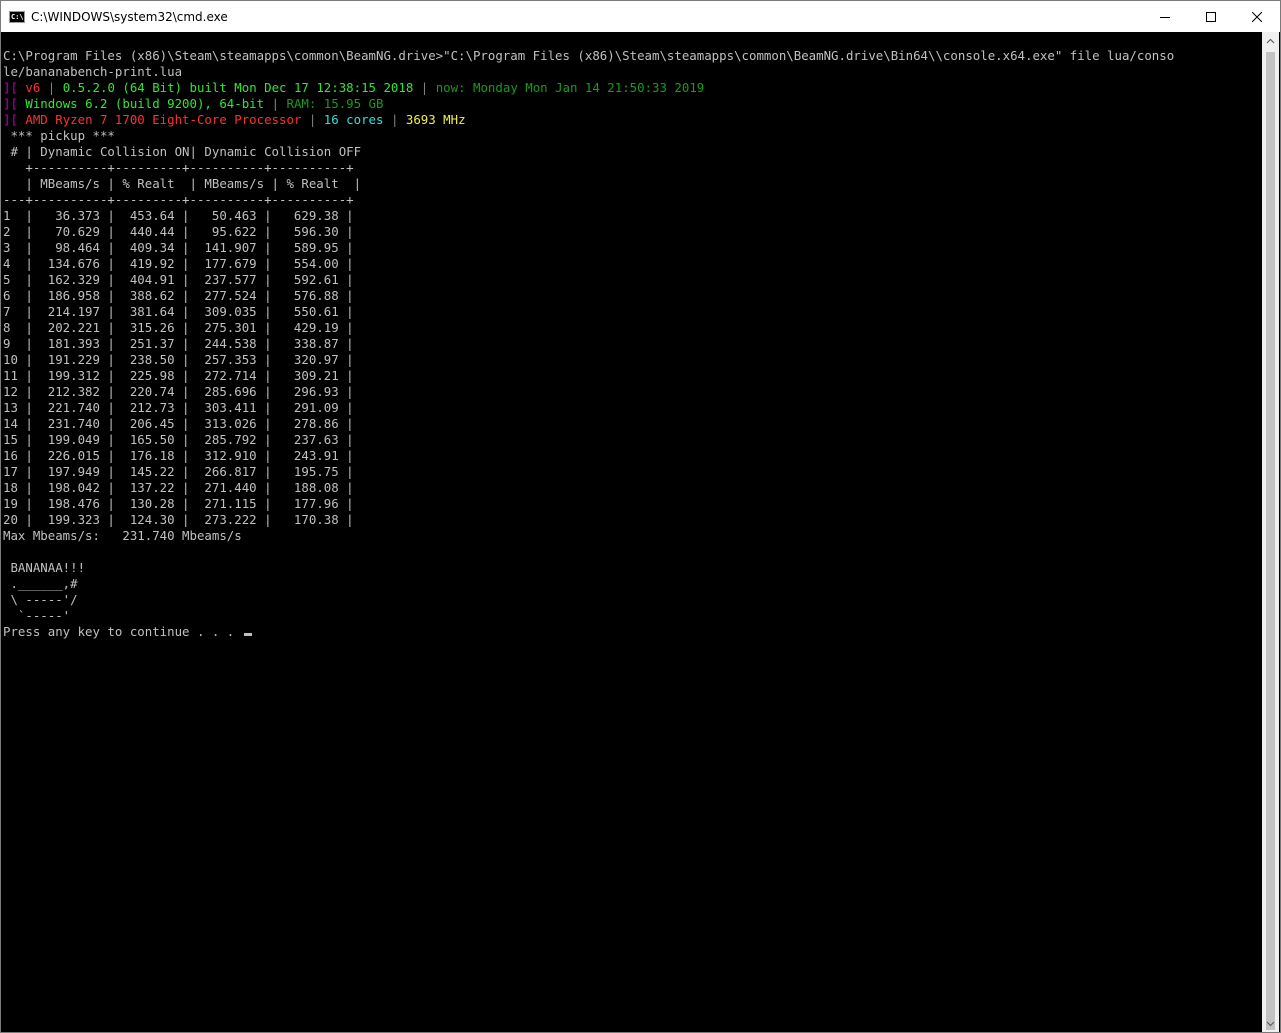 This screenshot has height=1033, width=1281. What do you see at coordinates (588, 632) in the screenshot?
I see `prompt-line: Press any key to continue . . .` at bounding box center [588, 632].